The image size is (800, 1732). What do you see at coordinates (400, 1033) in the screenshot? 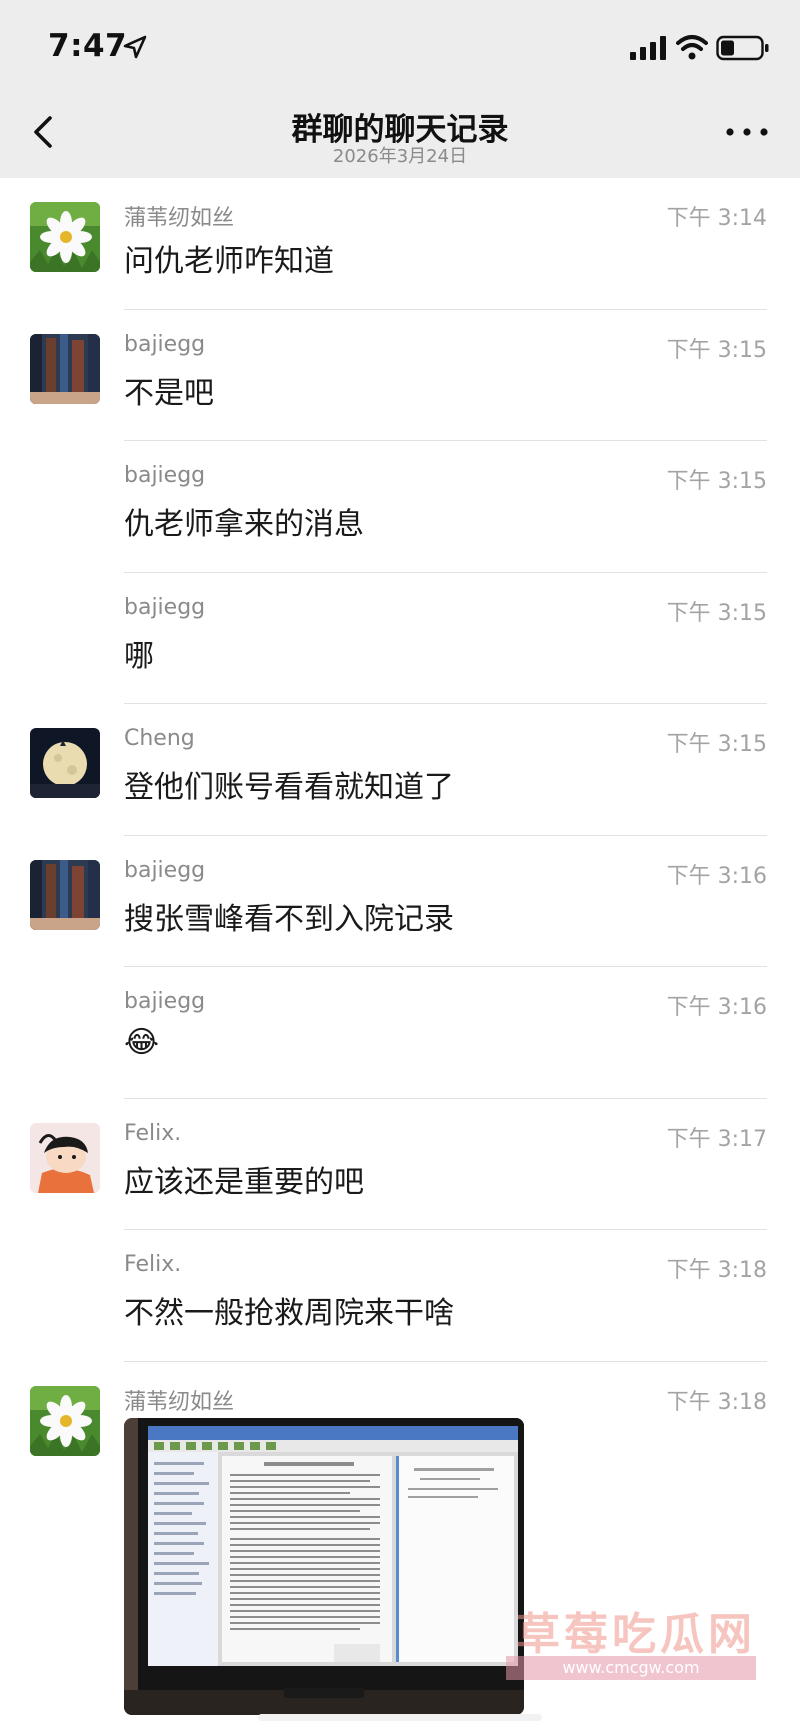
I see `message-item: bajiegg 下午 3:16 😂` at bounding box center [400, 1033].